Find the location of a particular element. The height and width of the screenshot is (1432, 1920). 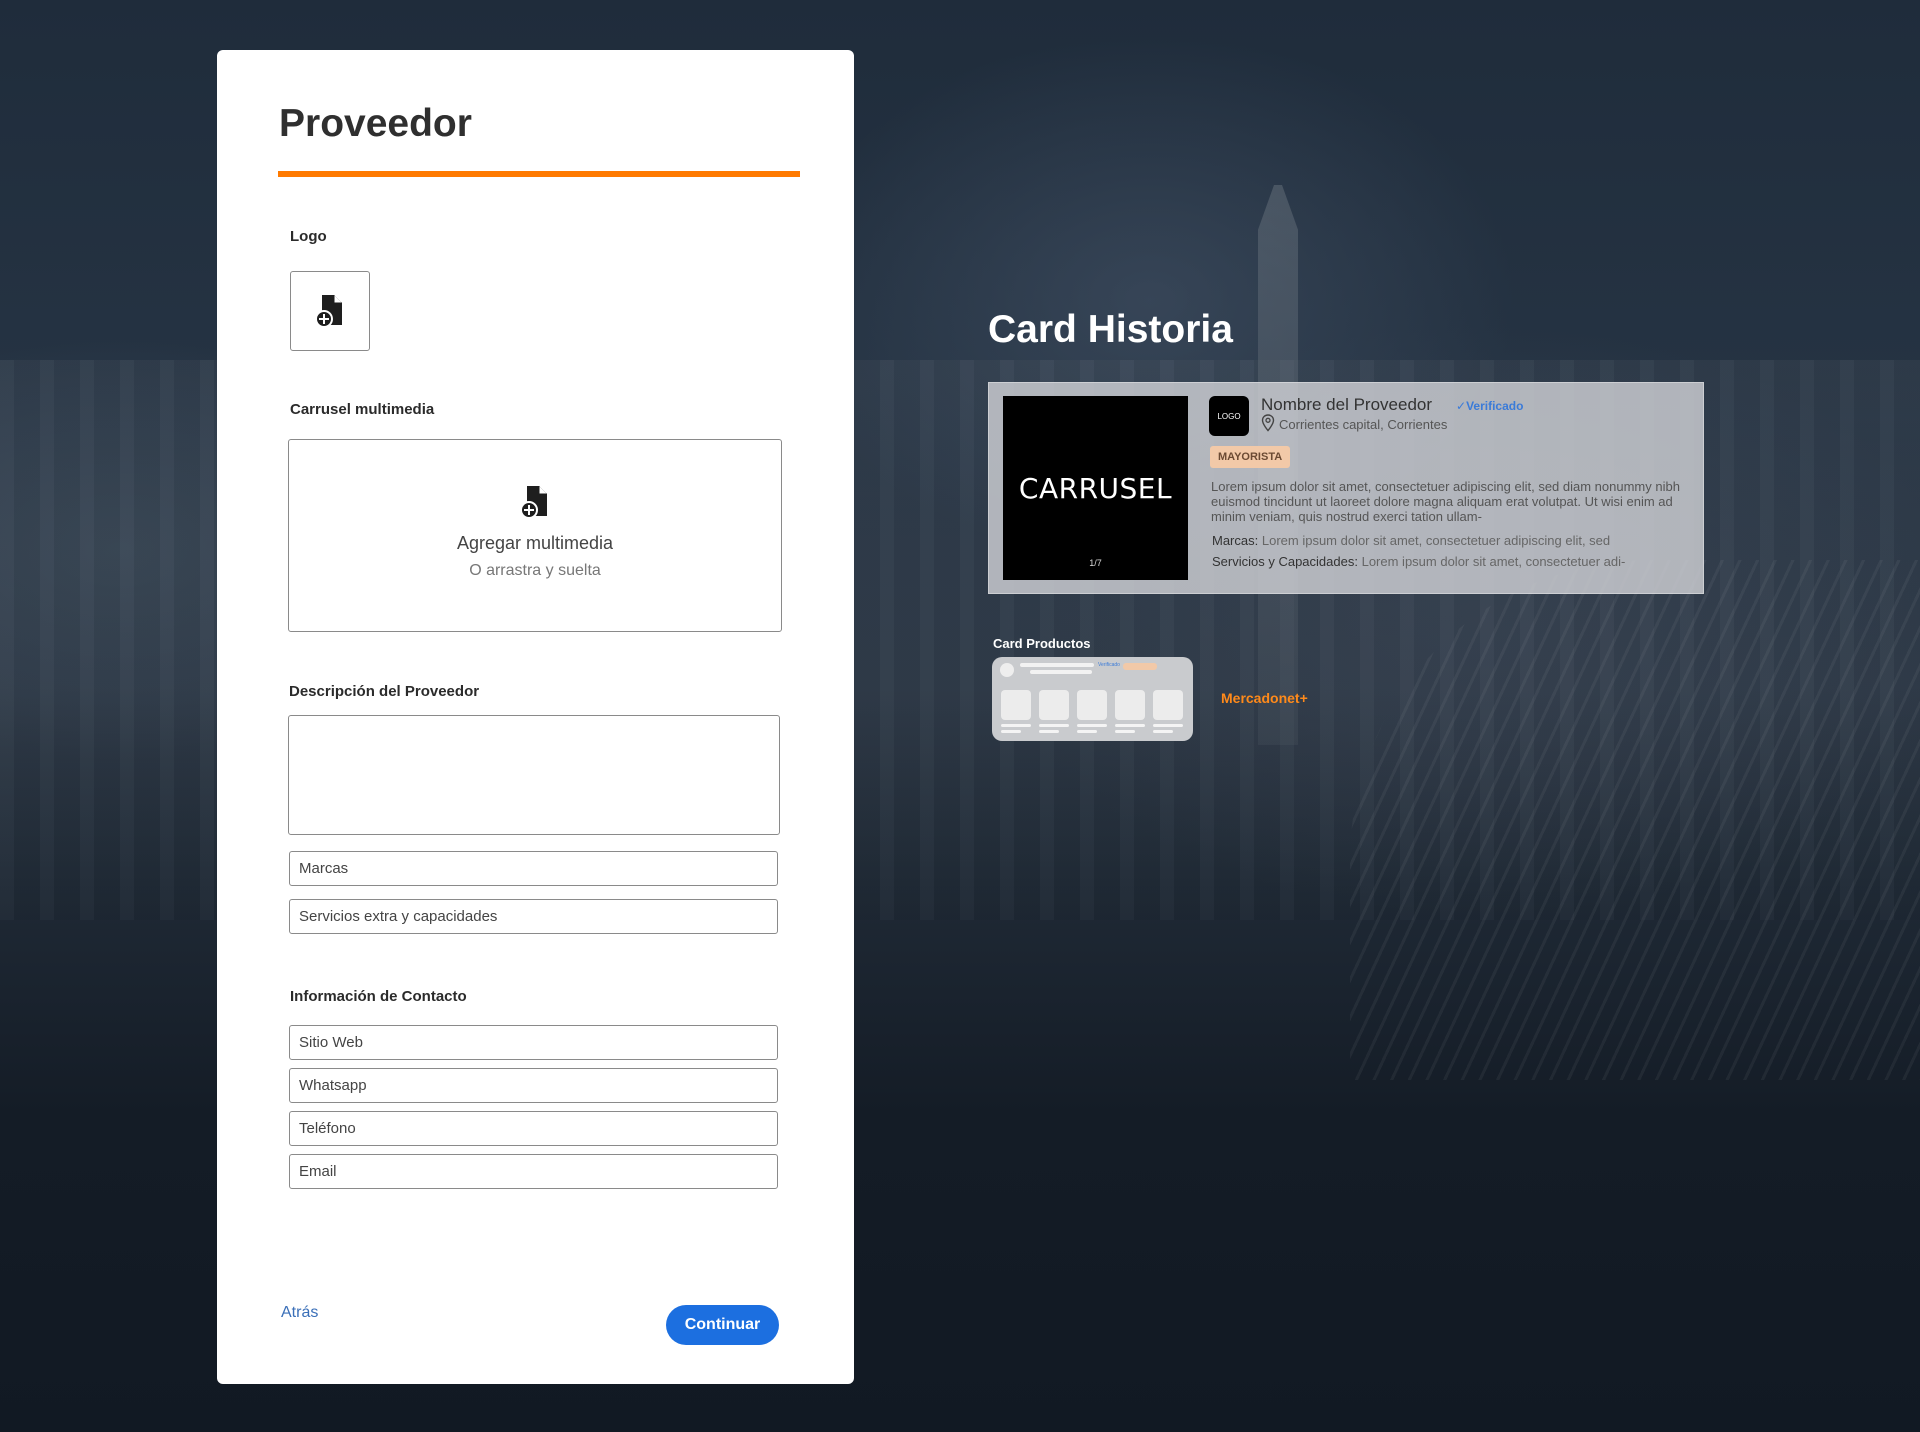

whatsapp-input is located at coordinates (533, 1085).